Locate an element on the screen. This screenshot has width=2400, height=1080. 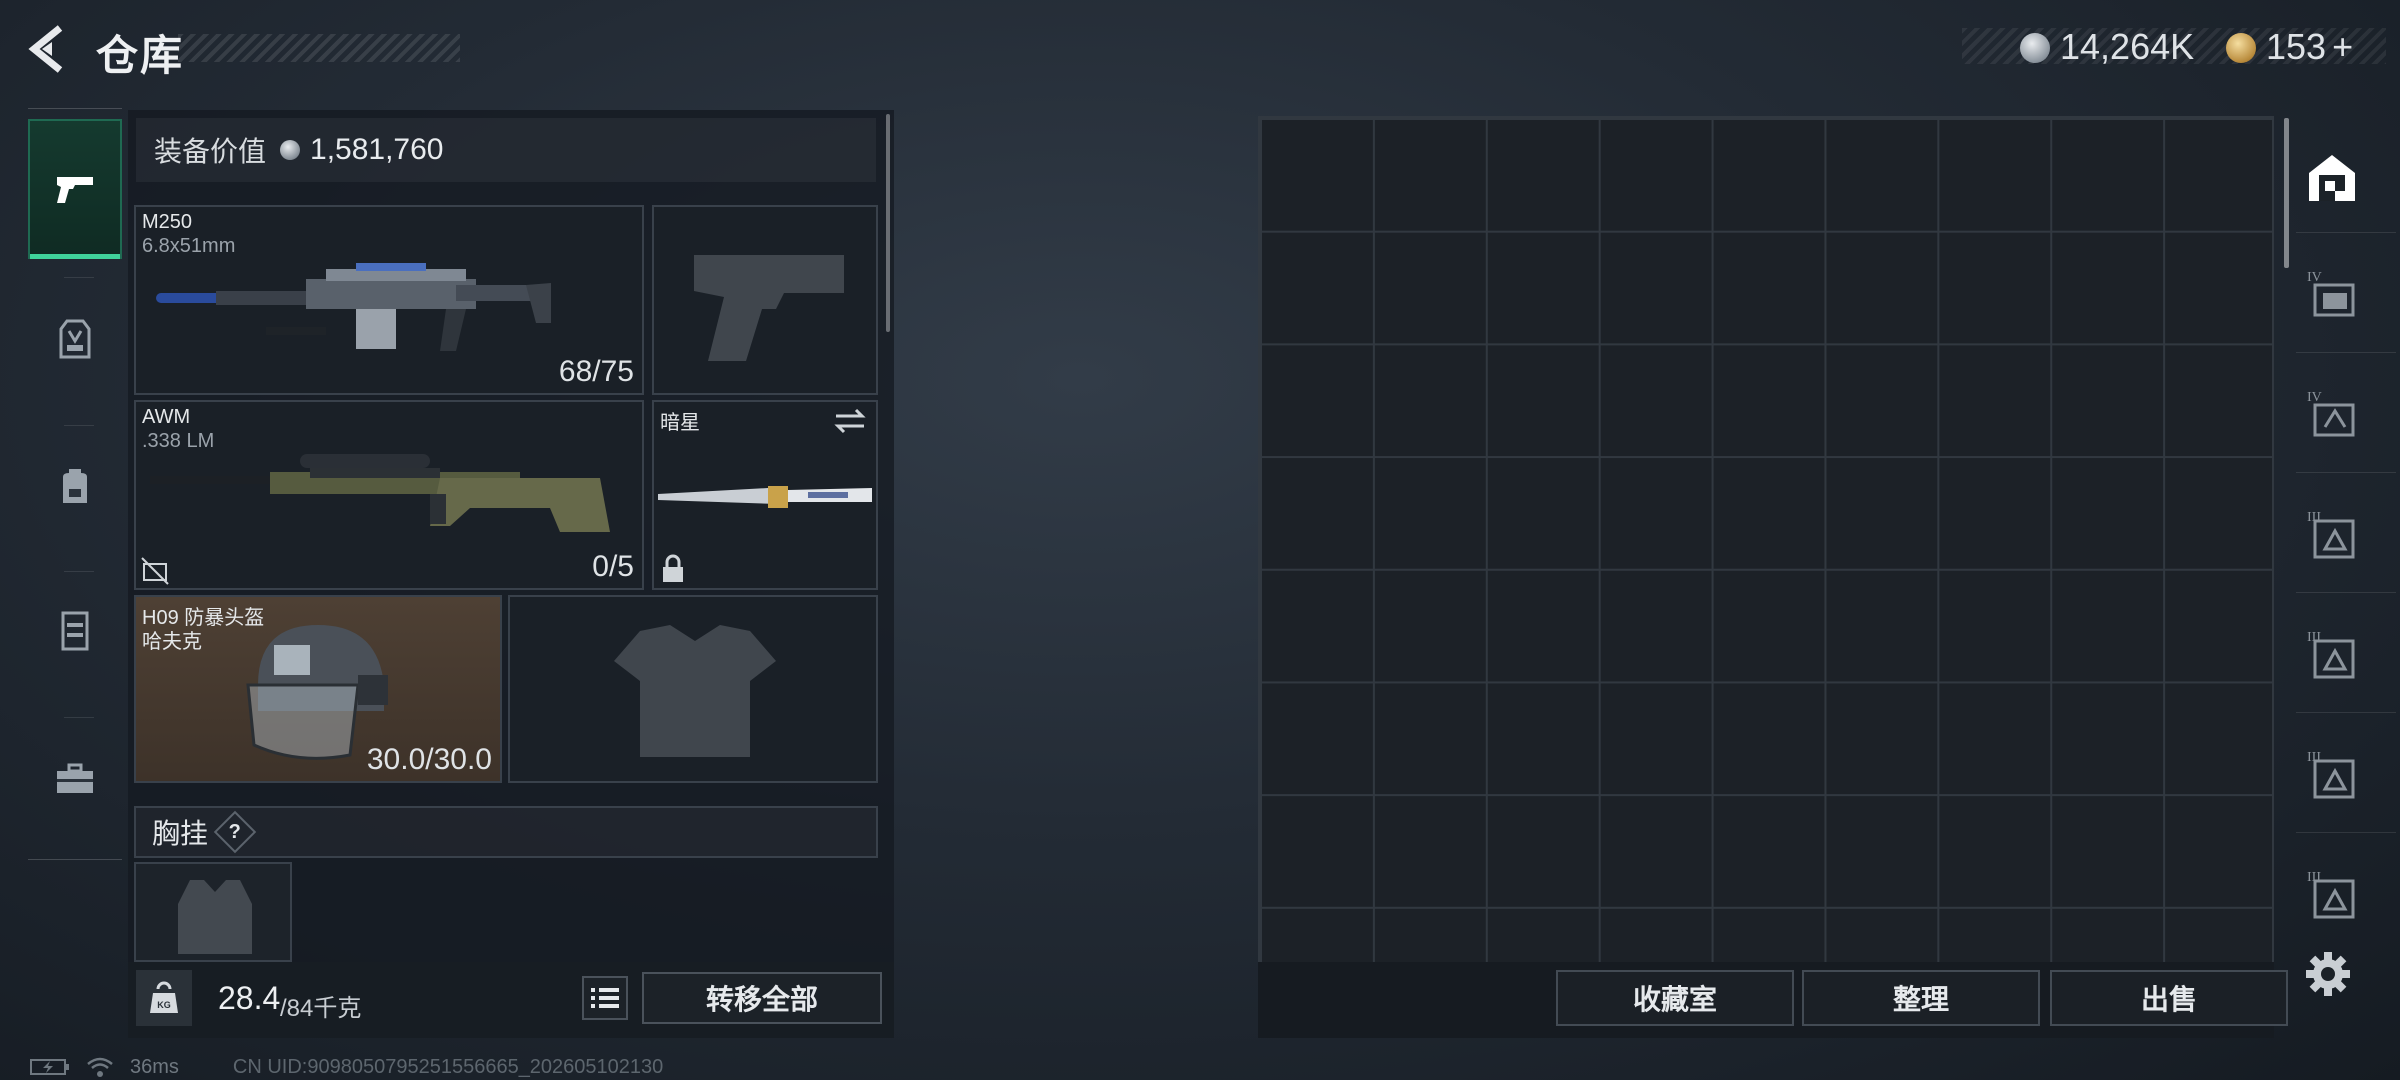
weight-icon: KG is located at coordinates (164, 998).